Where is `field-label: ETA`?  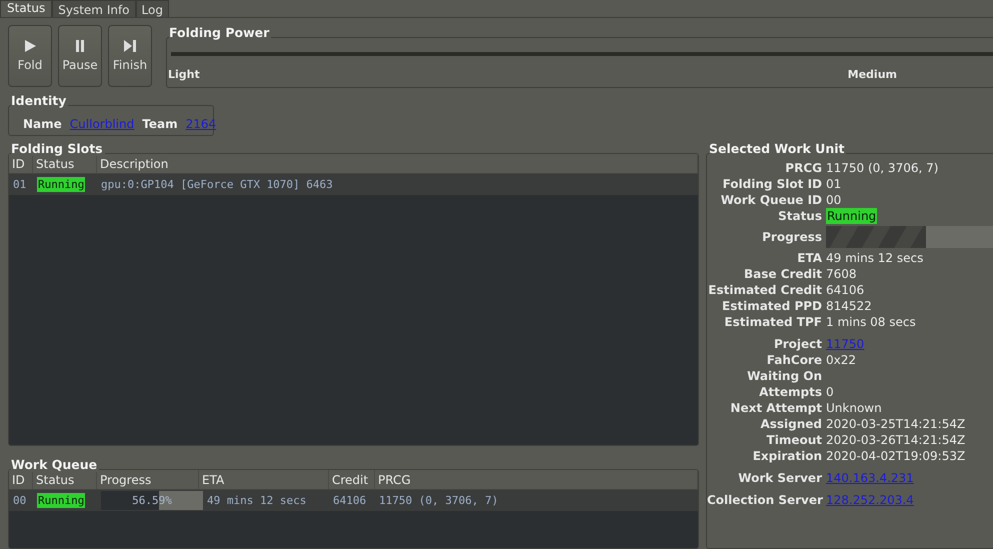
field-label: ETA is located at coordinates (809, 258).